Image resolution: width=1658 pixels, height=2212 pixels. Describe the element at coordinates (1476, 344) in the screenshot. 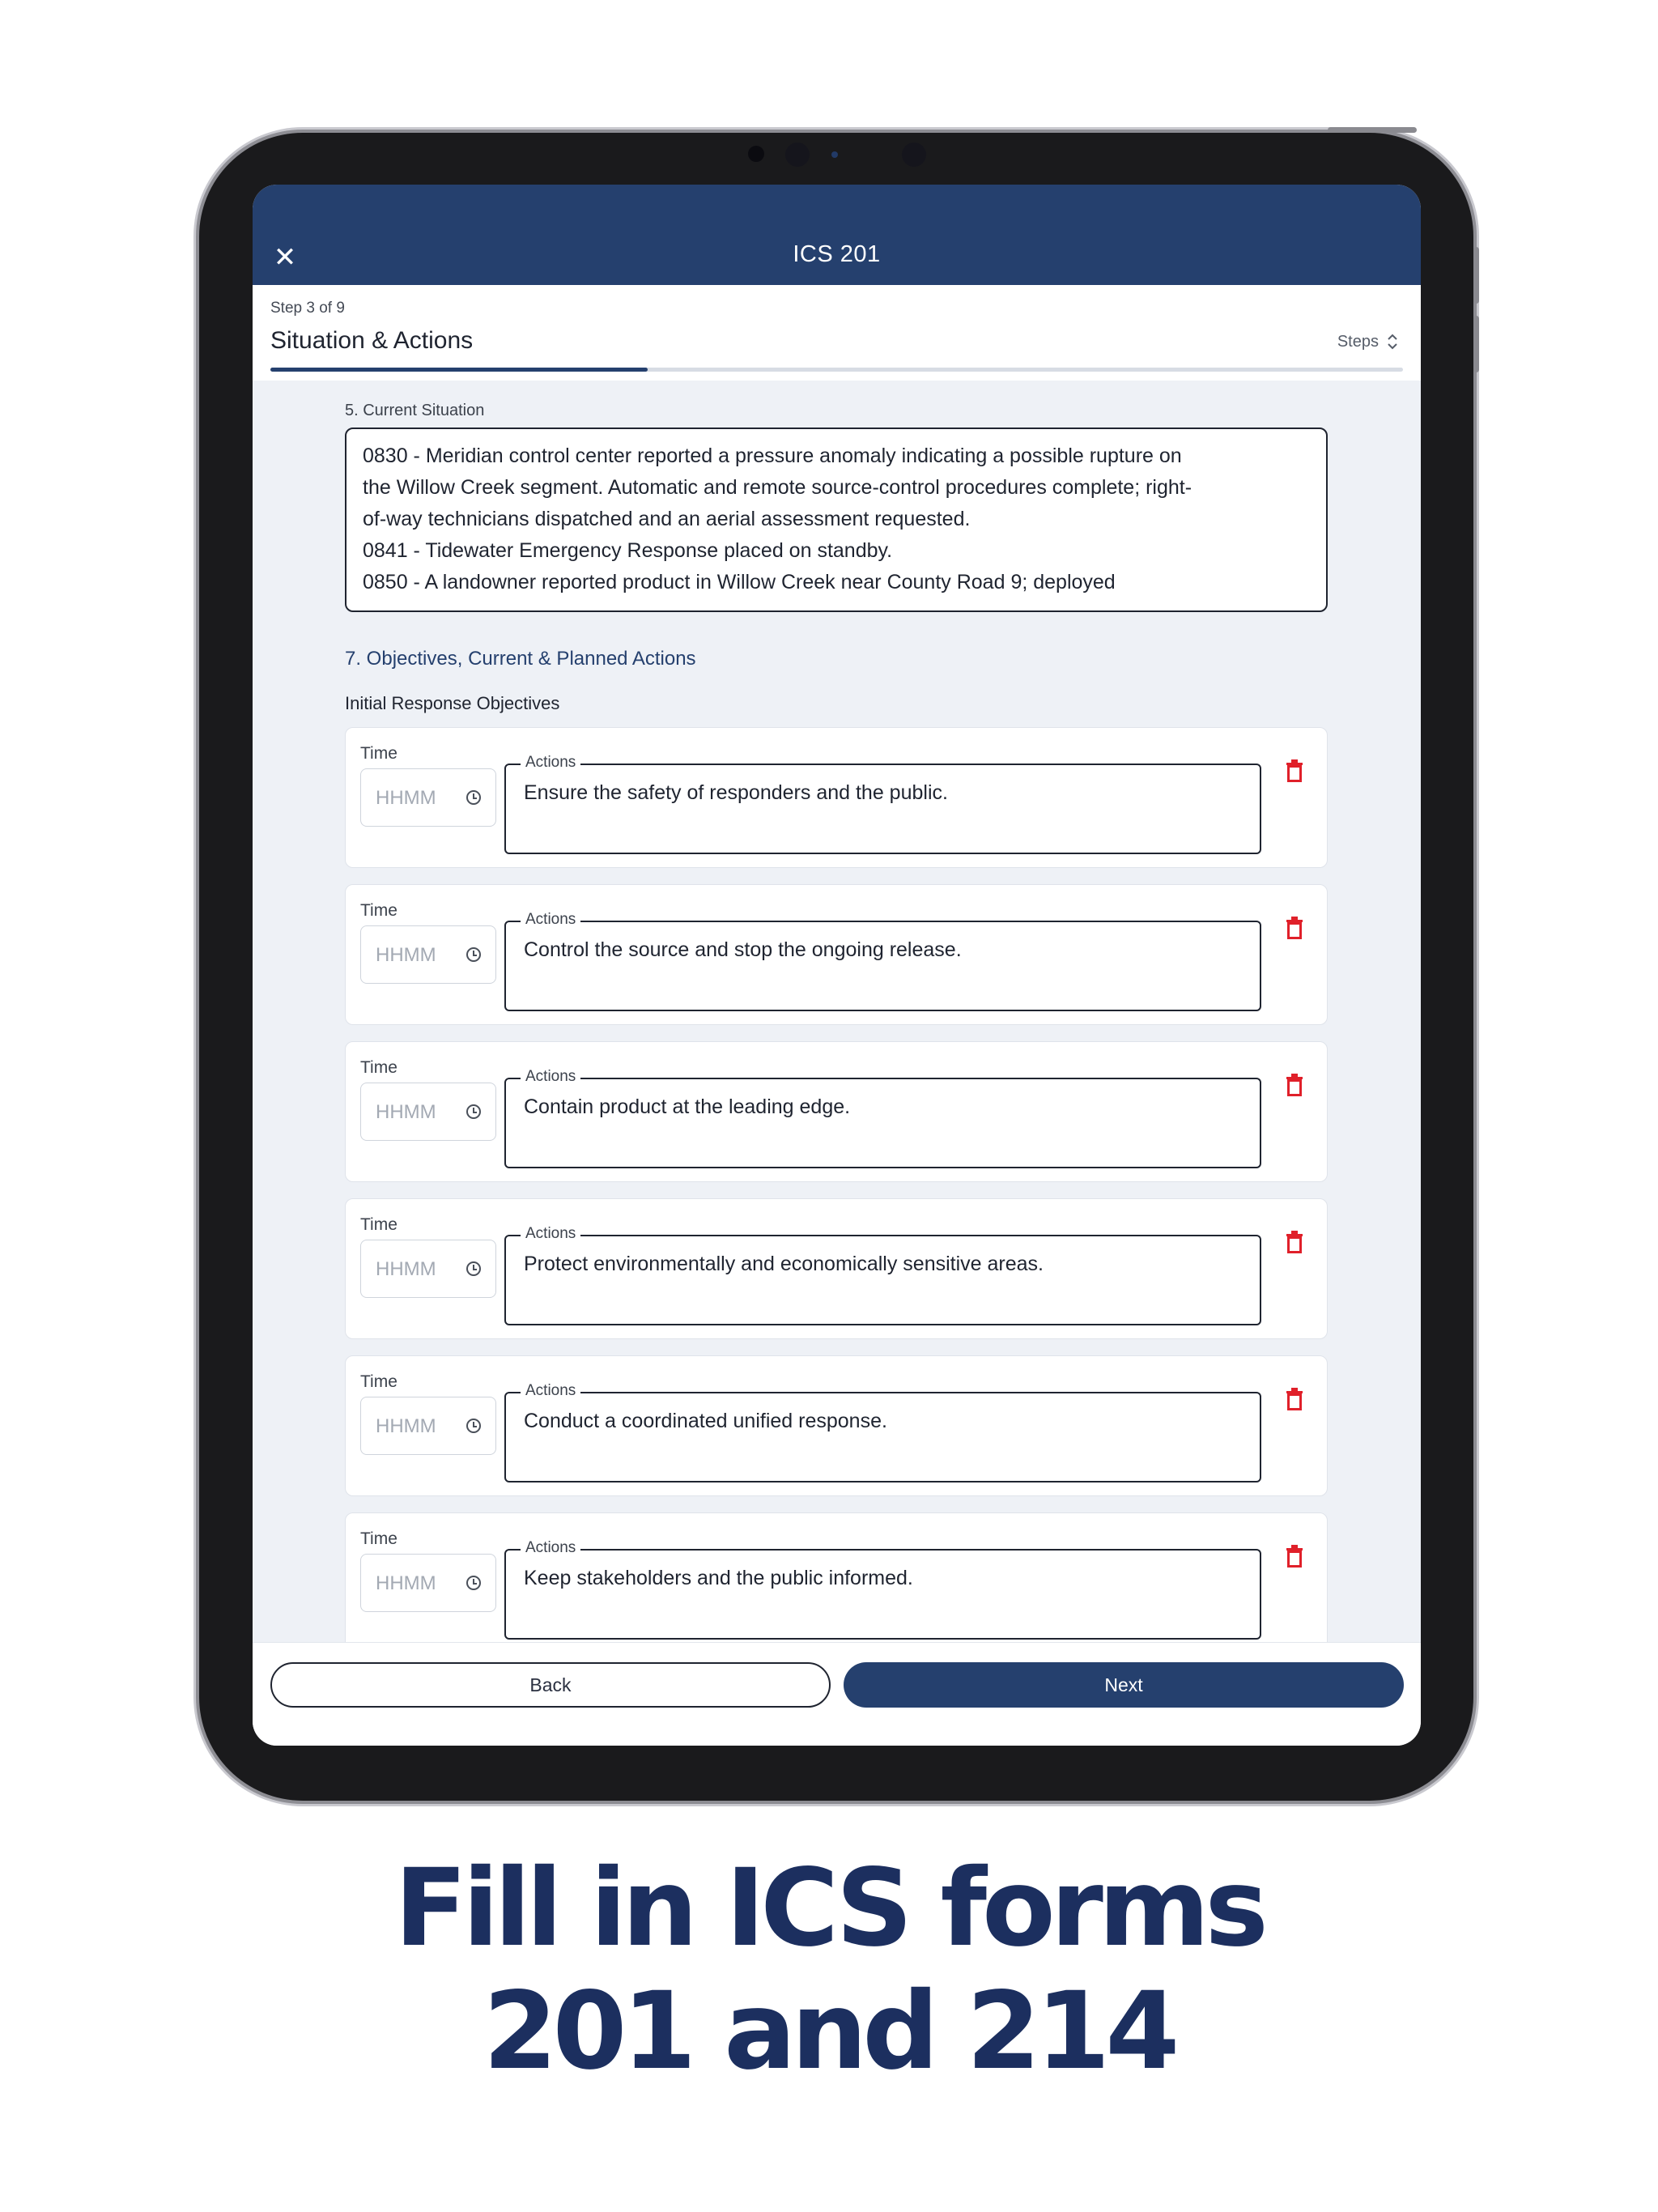

I see `tablet-volume-down` at that location.